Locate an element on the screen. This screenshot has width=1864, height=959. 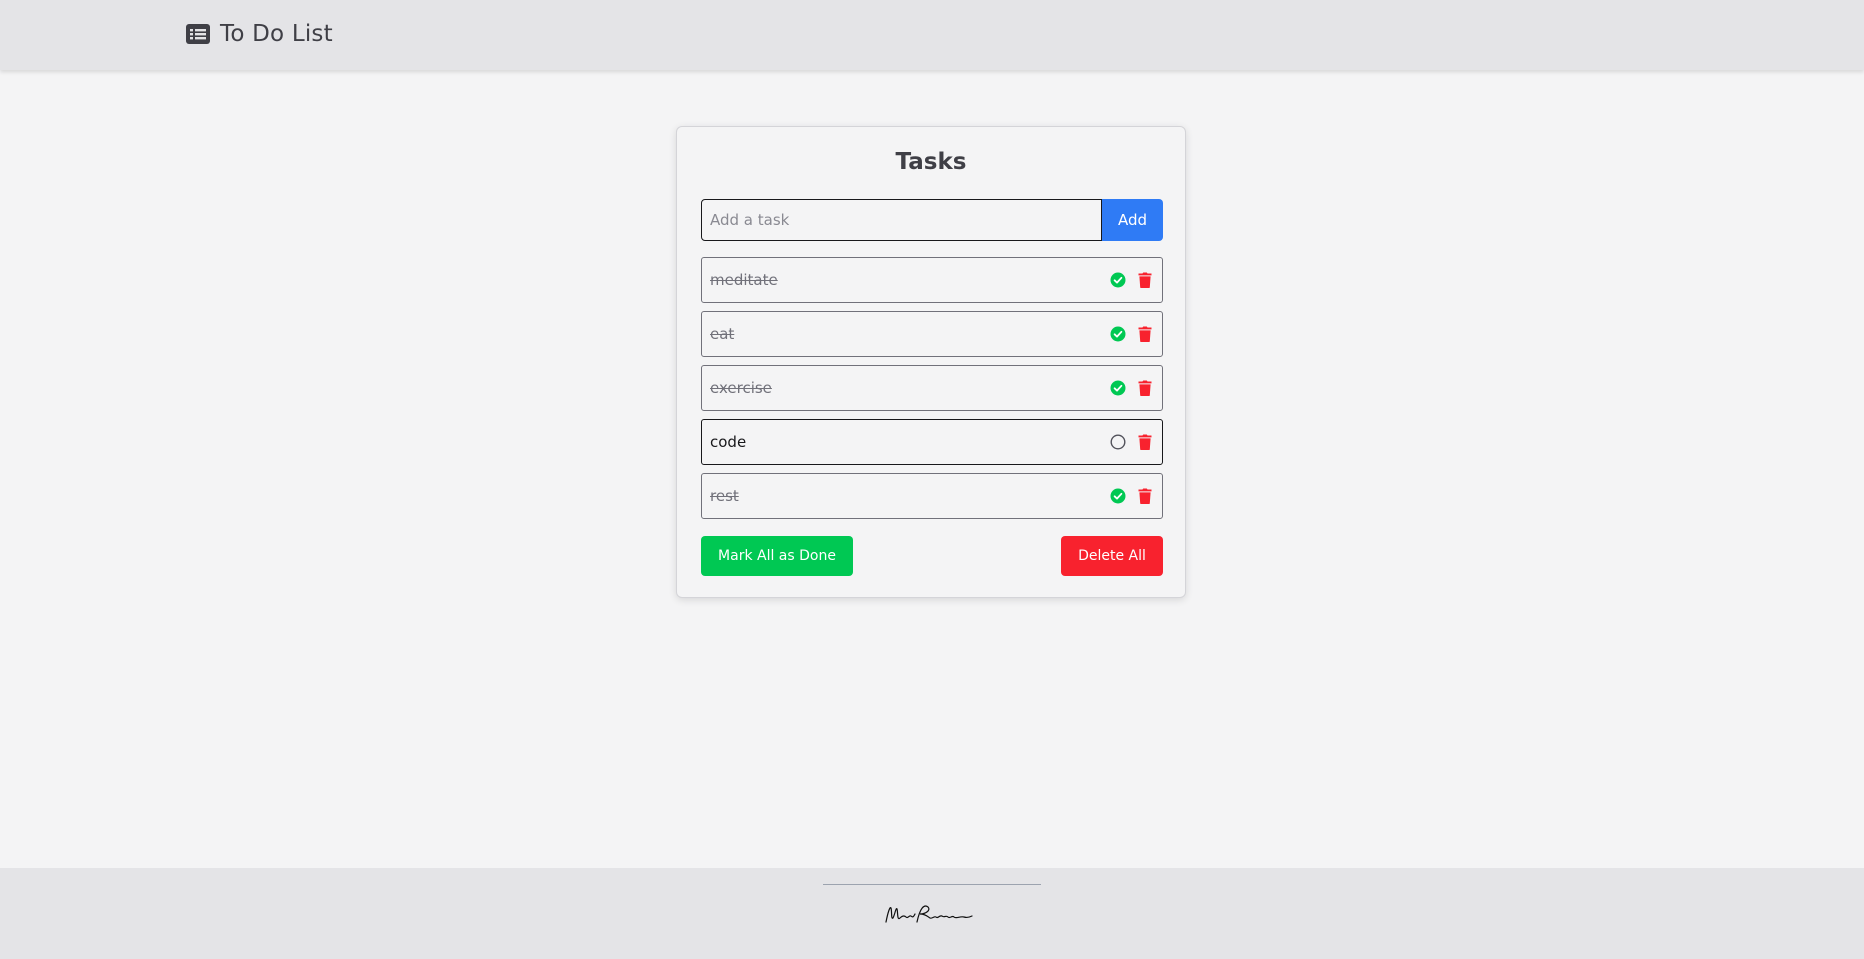
task-text: rest is located at coordinates (724, 496).